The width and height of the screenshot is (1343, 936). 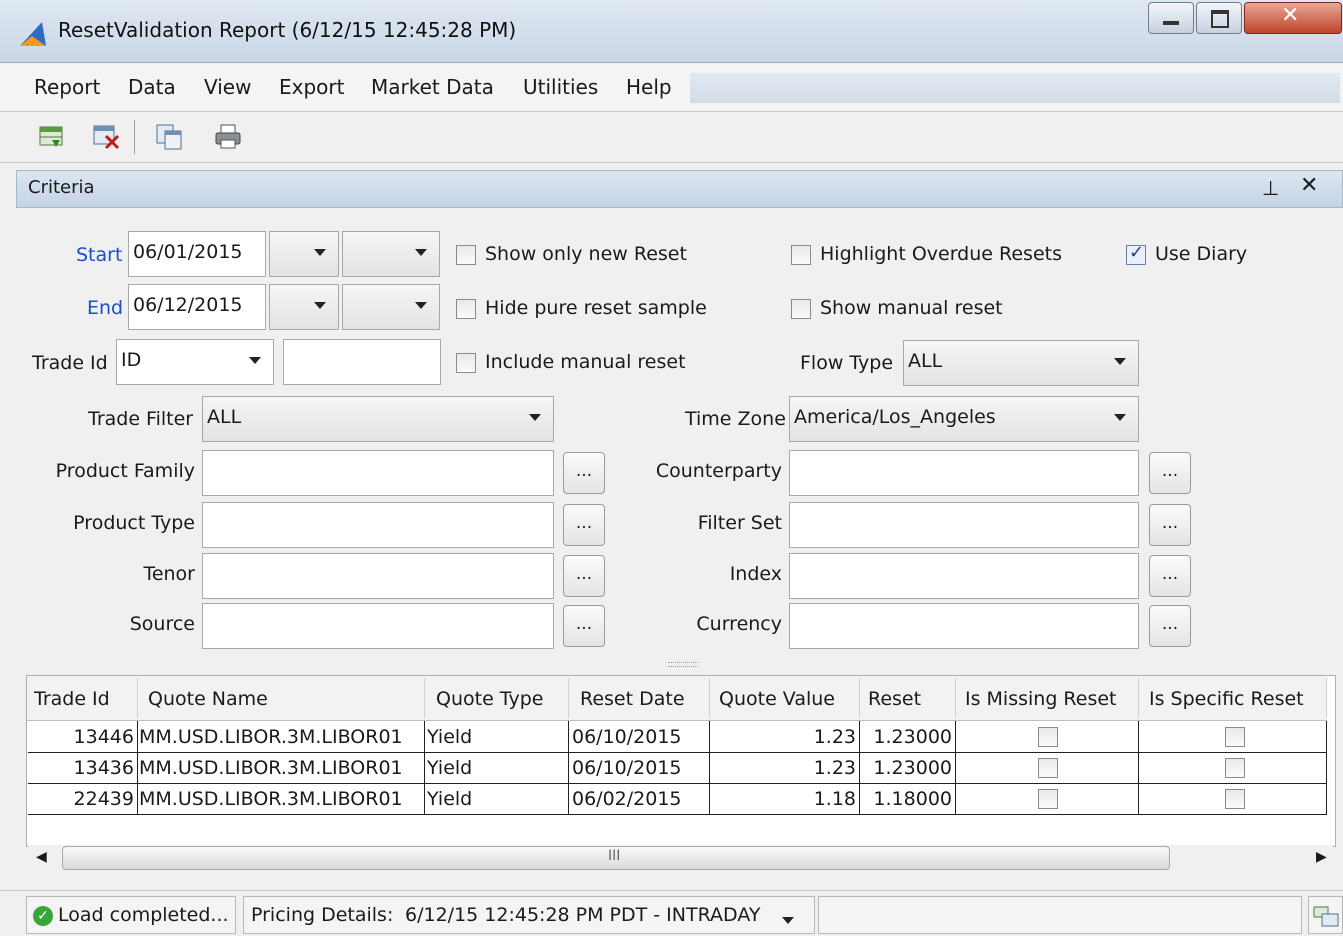 What do you see at coordinates (67, 87) in the screenshot?
I see `menu-report: Report` at bounding box center [67, 87].